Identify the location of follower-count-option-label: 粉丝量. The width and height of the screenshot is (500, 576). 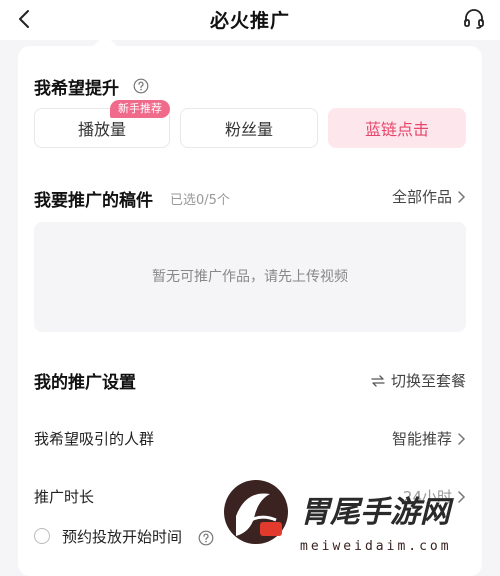
(248, 129).